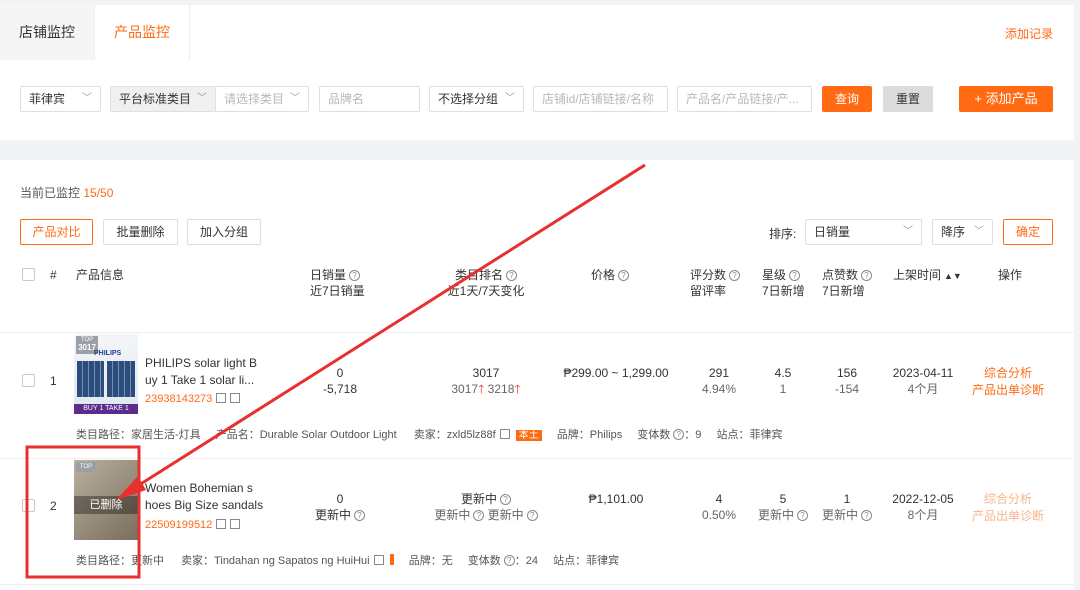 Image resolution: width=1080 pixels, height=590 pixels. I want to click on annotation-arrow-head, so click(131, 488).